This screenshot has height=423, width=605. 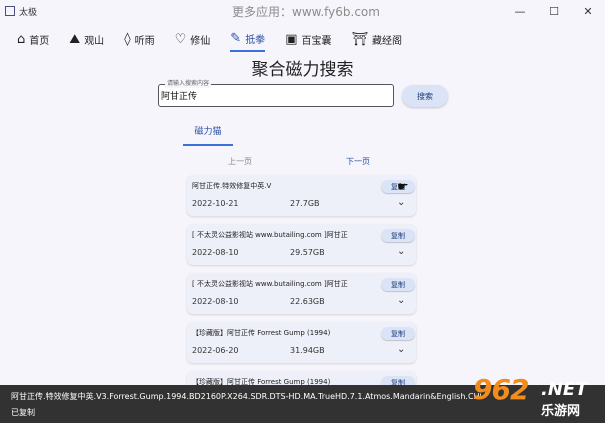 I want to click on nav-item-cultivate: ♡ 修仙, so click(x=193, y=39).